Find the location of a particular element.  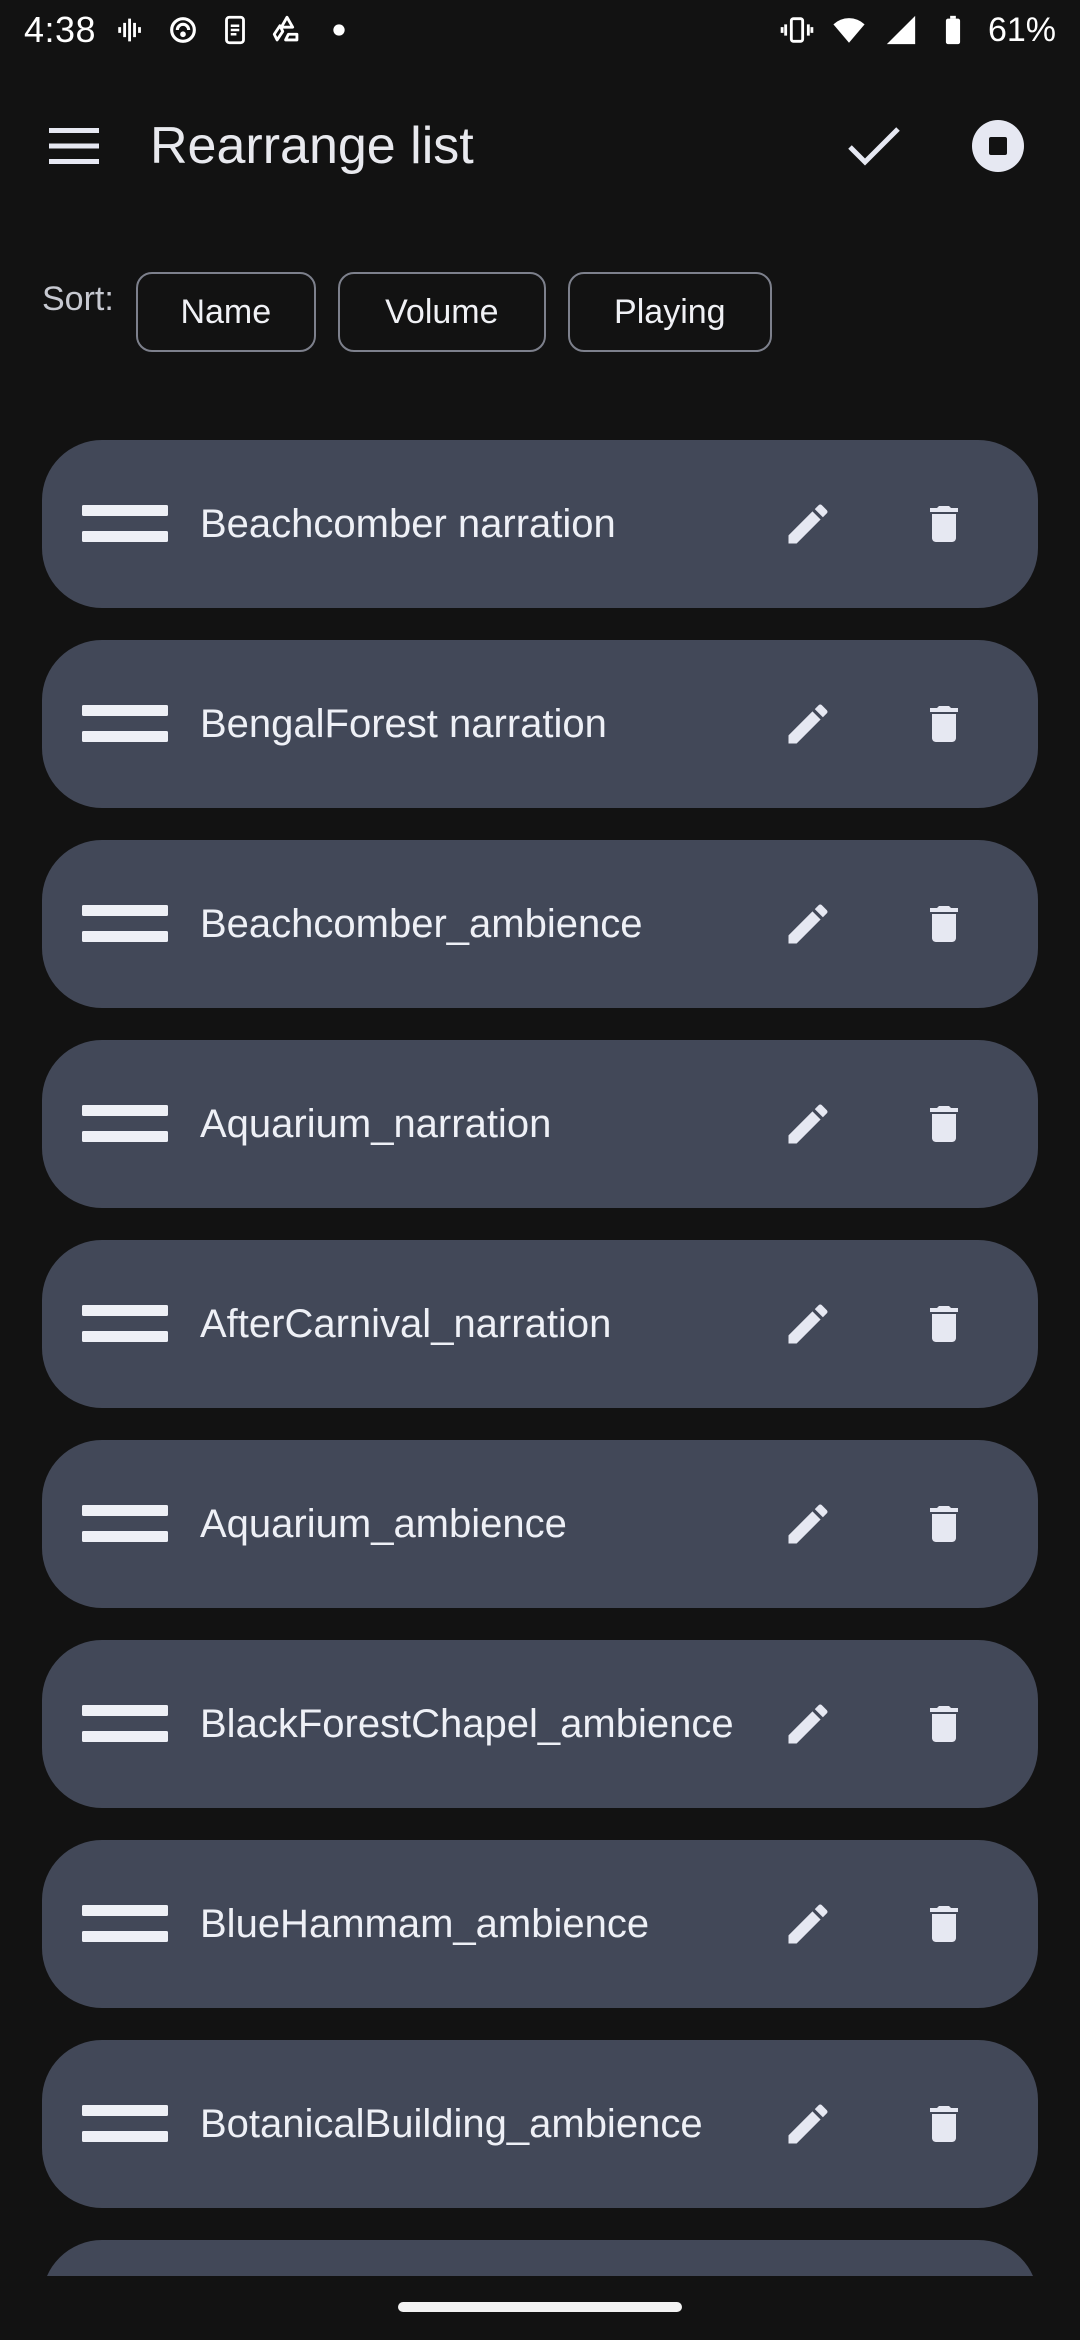

sort-by-name-chip: Name is located at coordinates (225, 312).